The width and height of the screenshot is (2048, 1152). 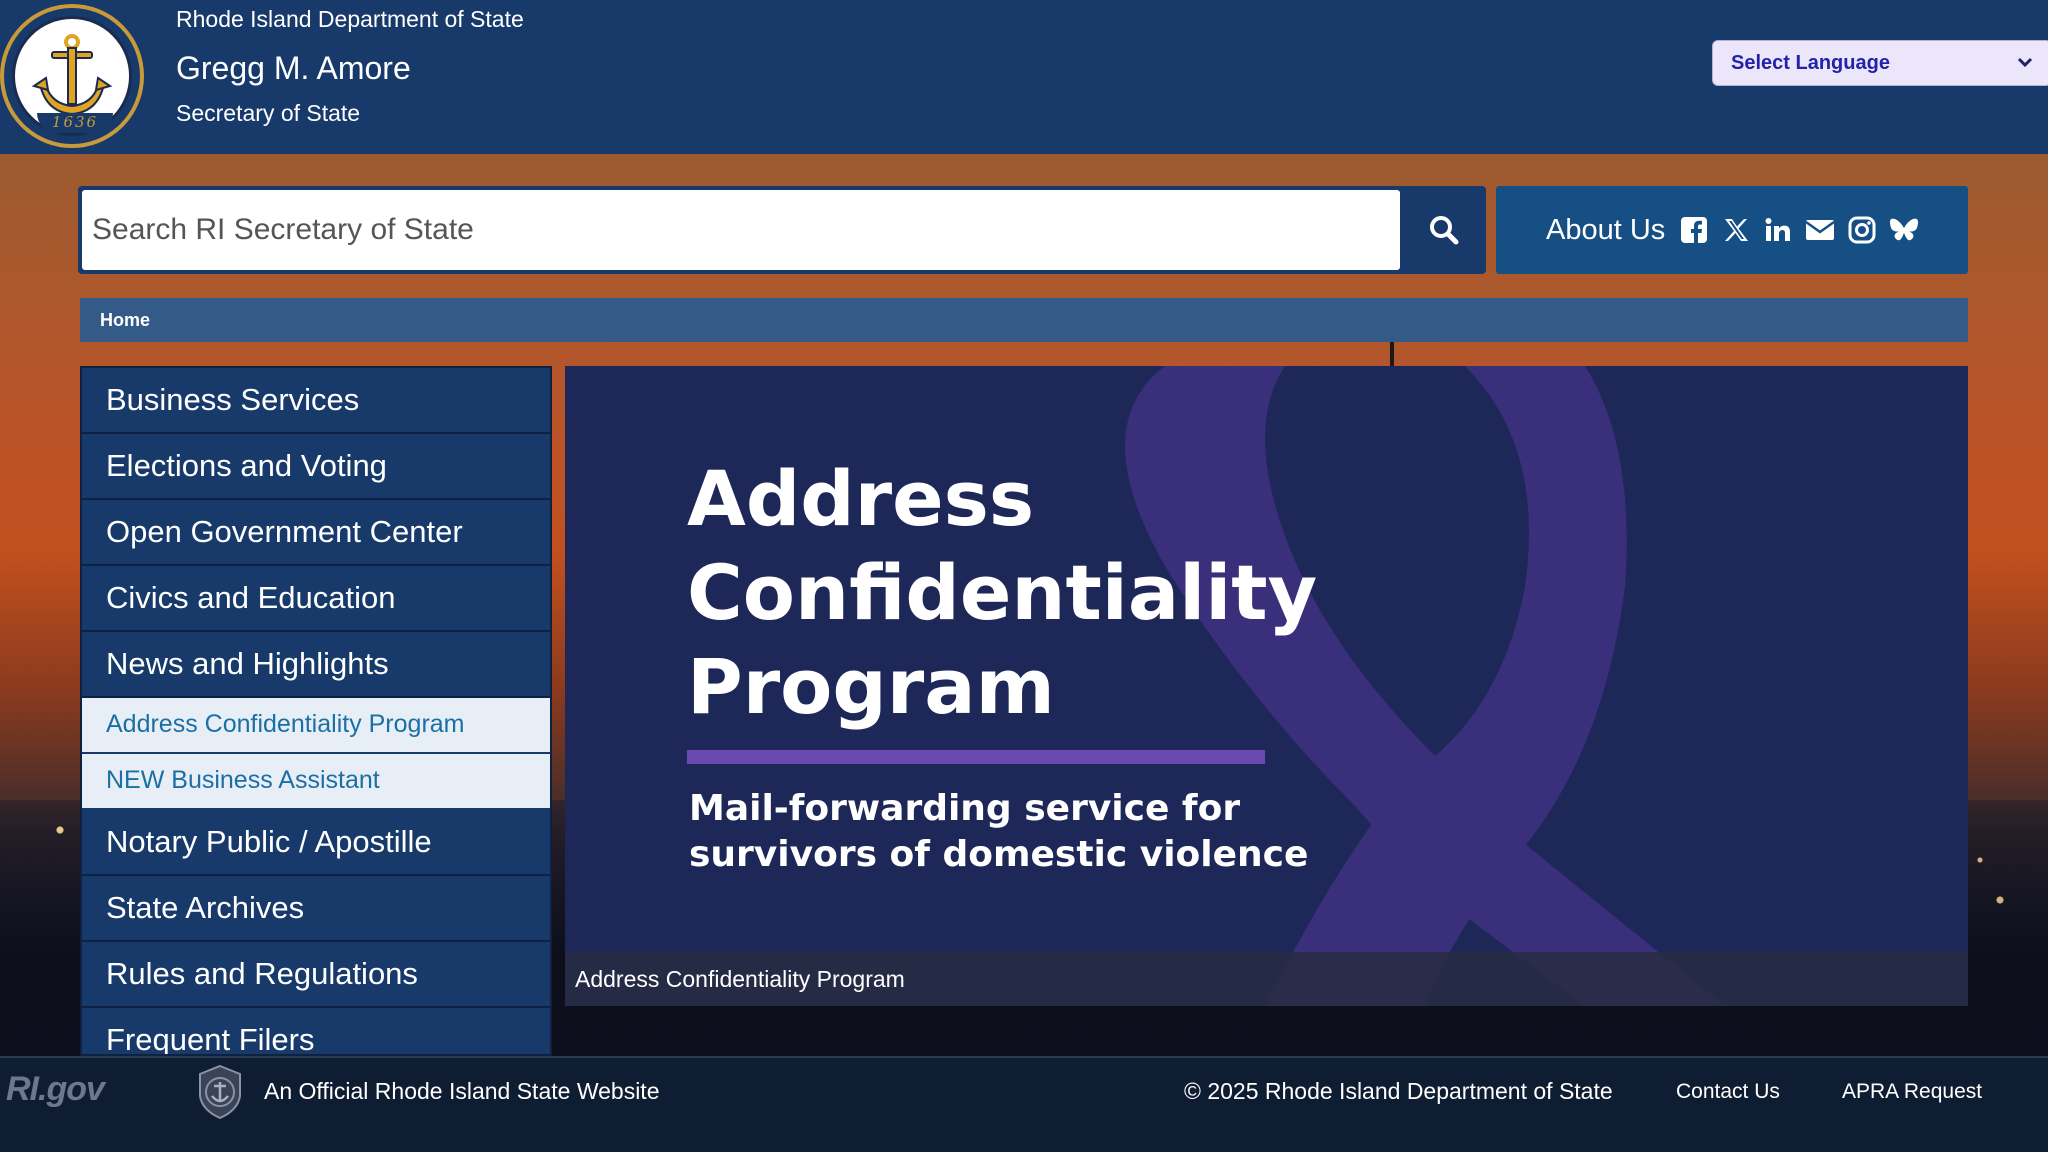 What do you see at coordinates (1024, 320) in the screenshot?
I see `breadcrumb: Home` at bounding box center [1024, 320].